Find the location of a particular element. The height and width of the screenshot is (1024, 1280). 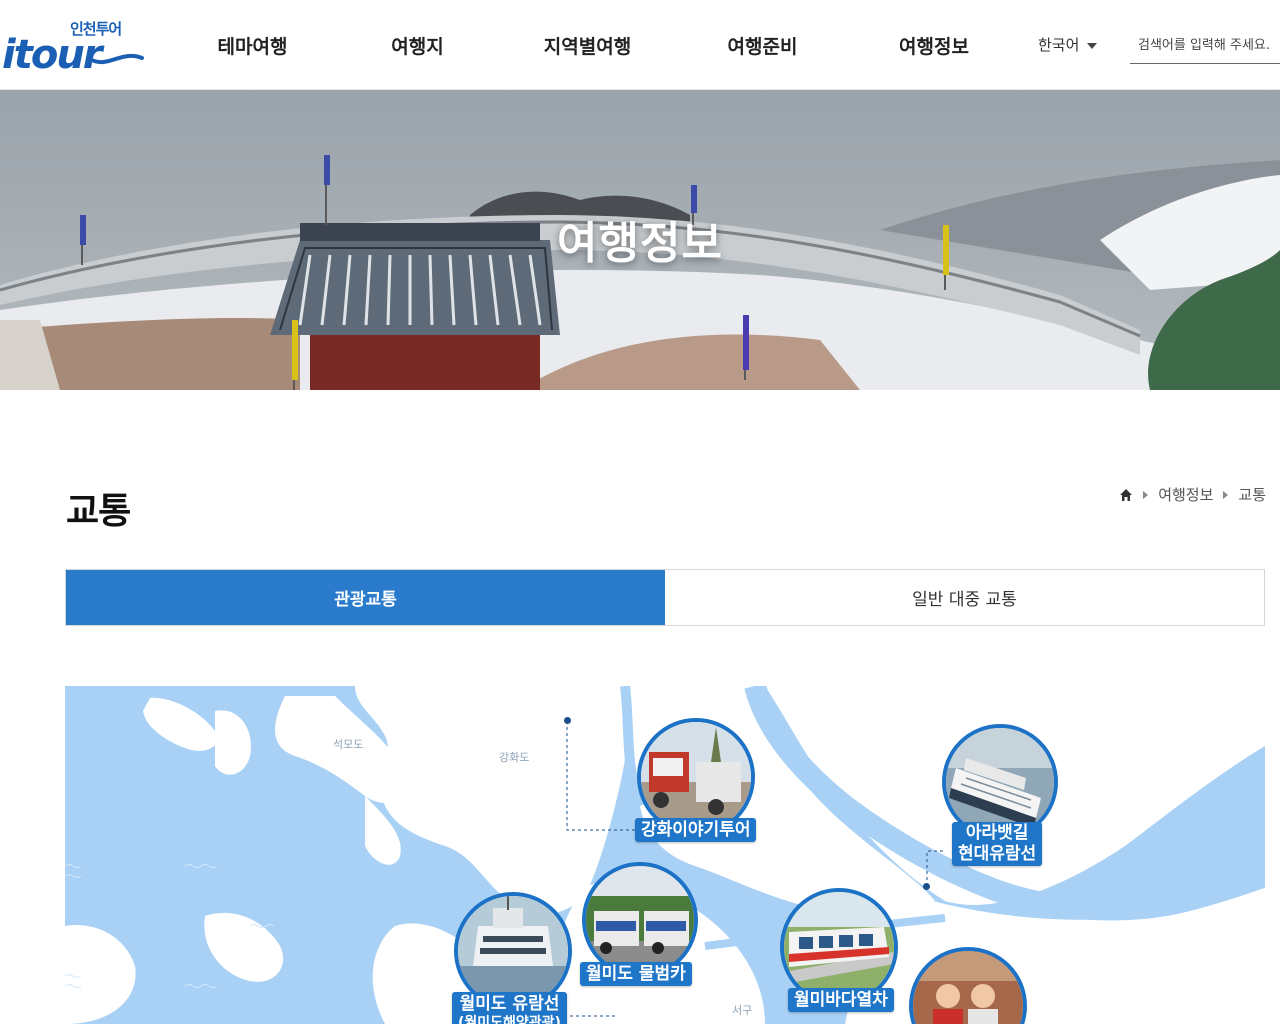

hero-title: 여행정보 is located at coordinates (640, 243).